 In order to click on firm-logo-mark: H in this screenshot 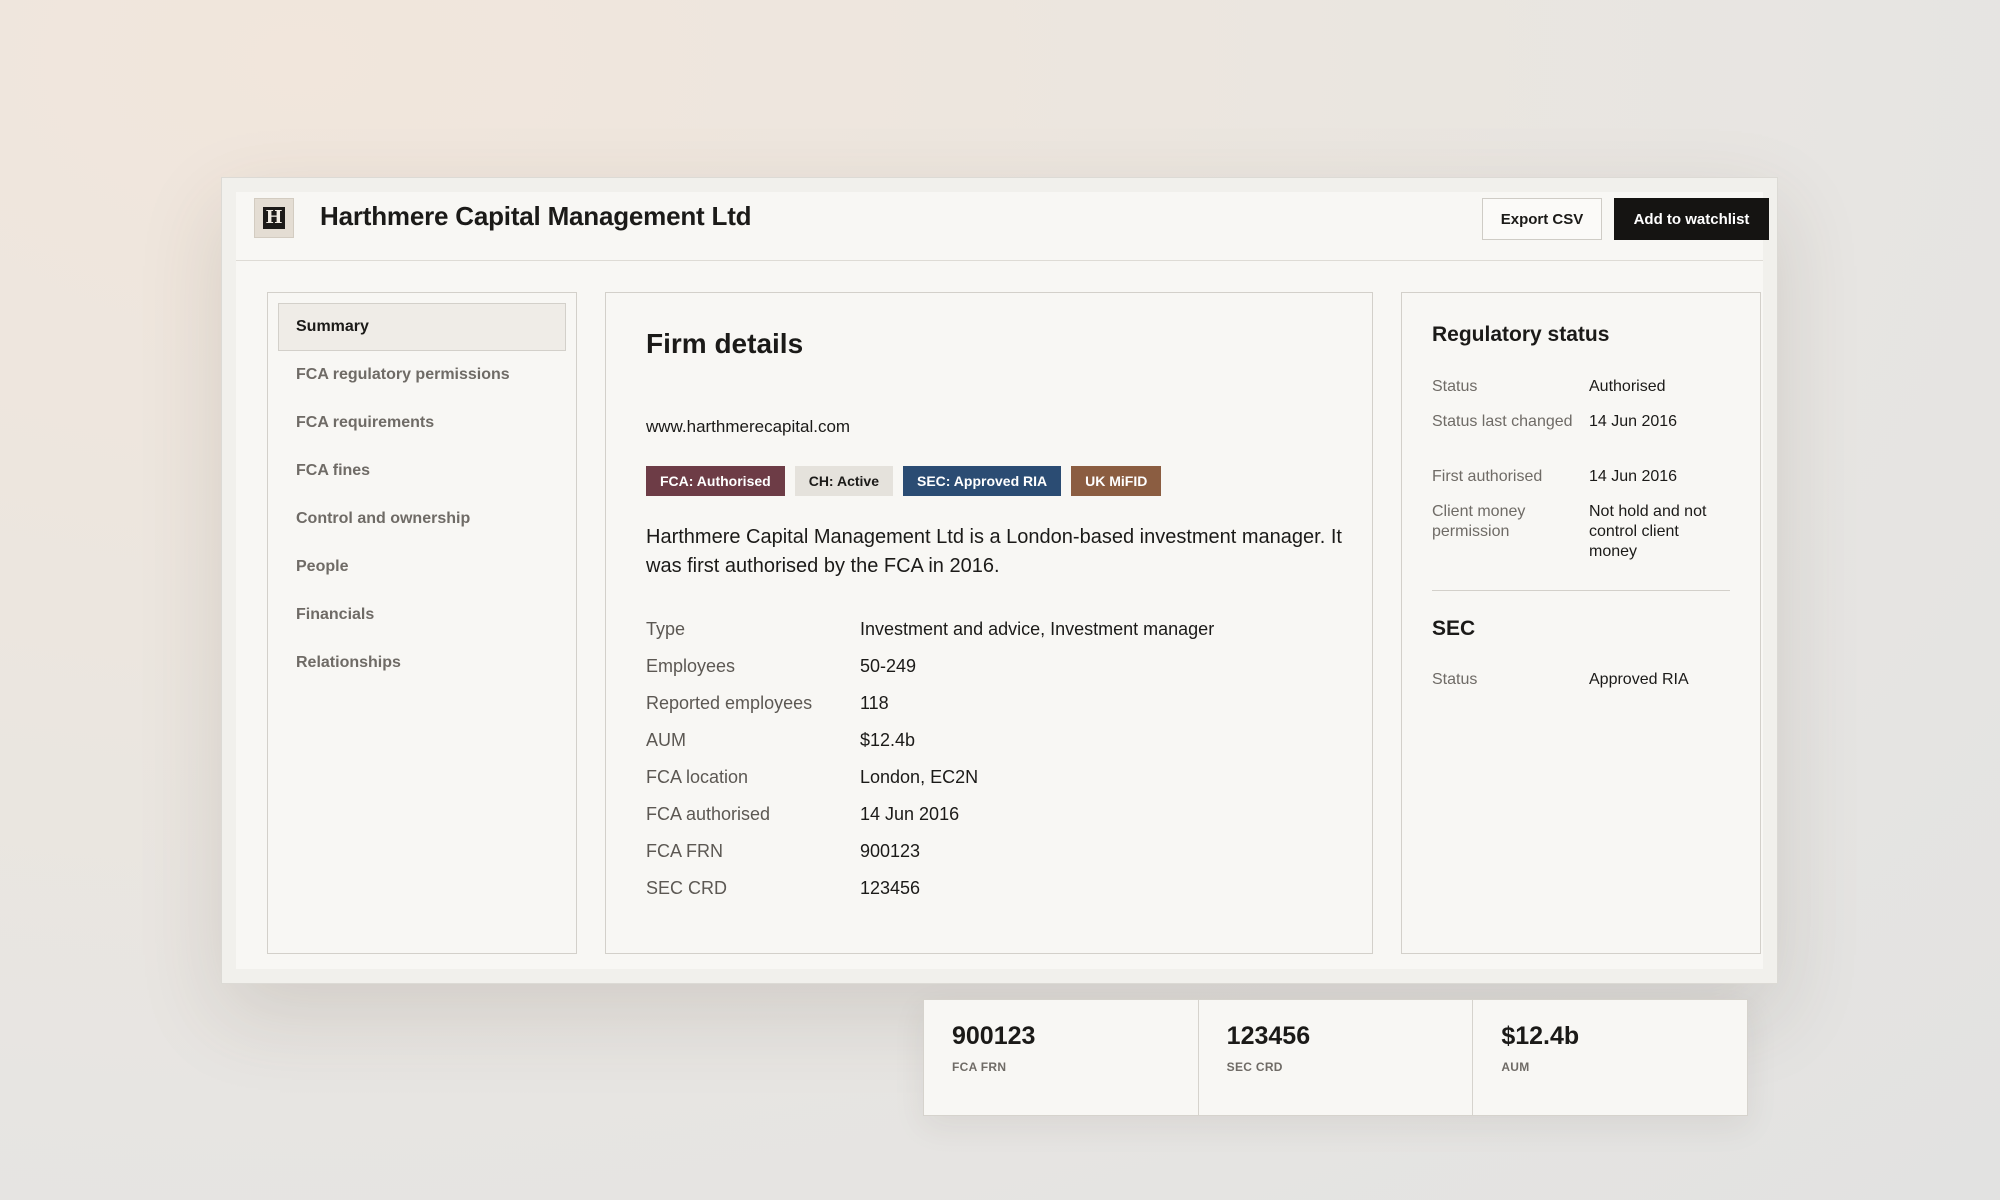, I will do `click(274, 218)`.